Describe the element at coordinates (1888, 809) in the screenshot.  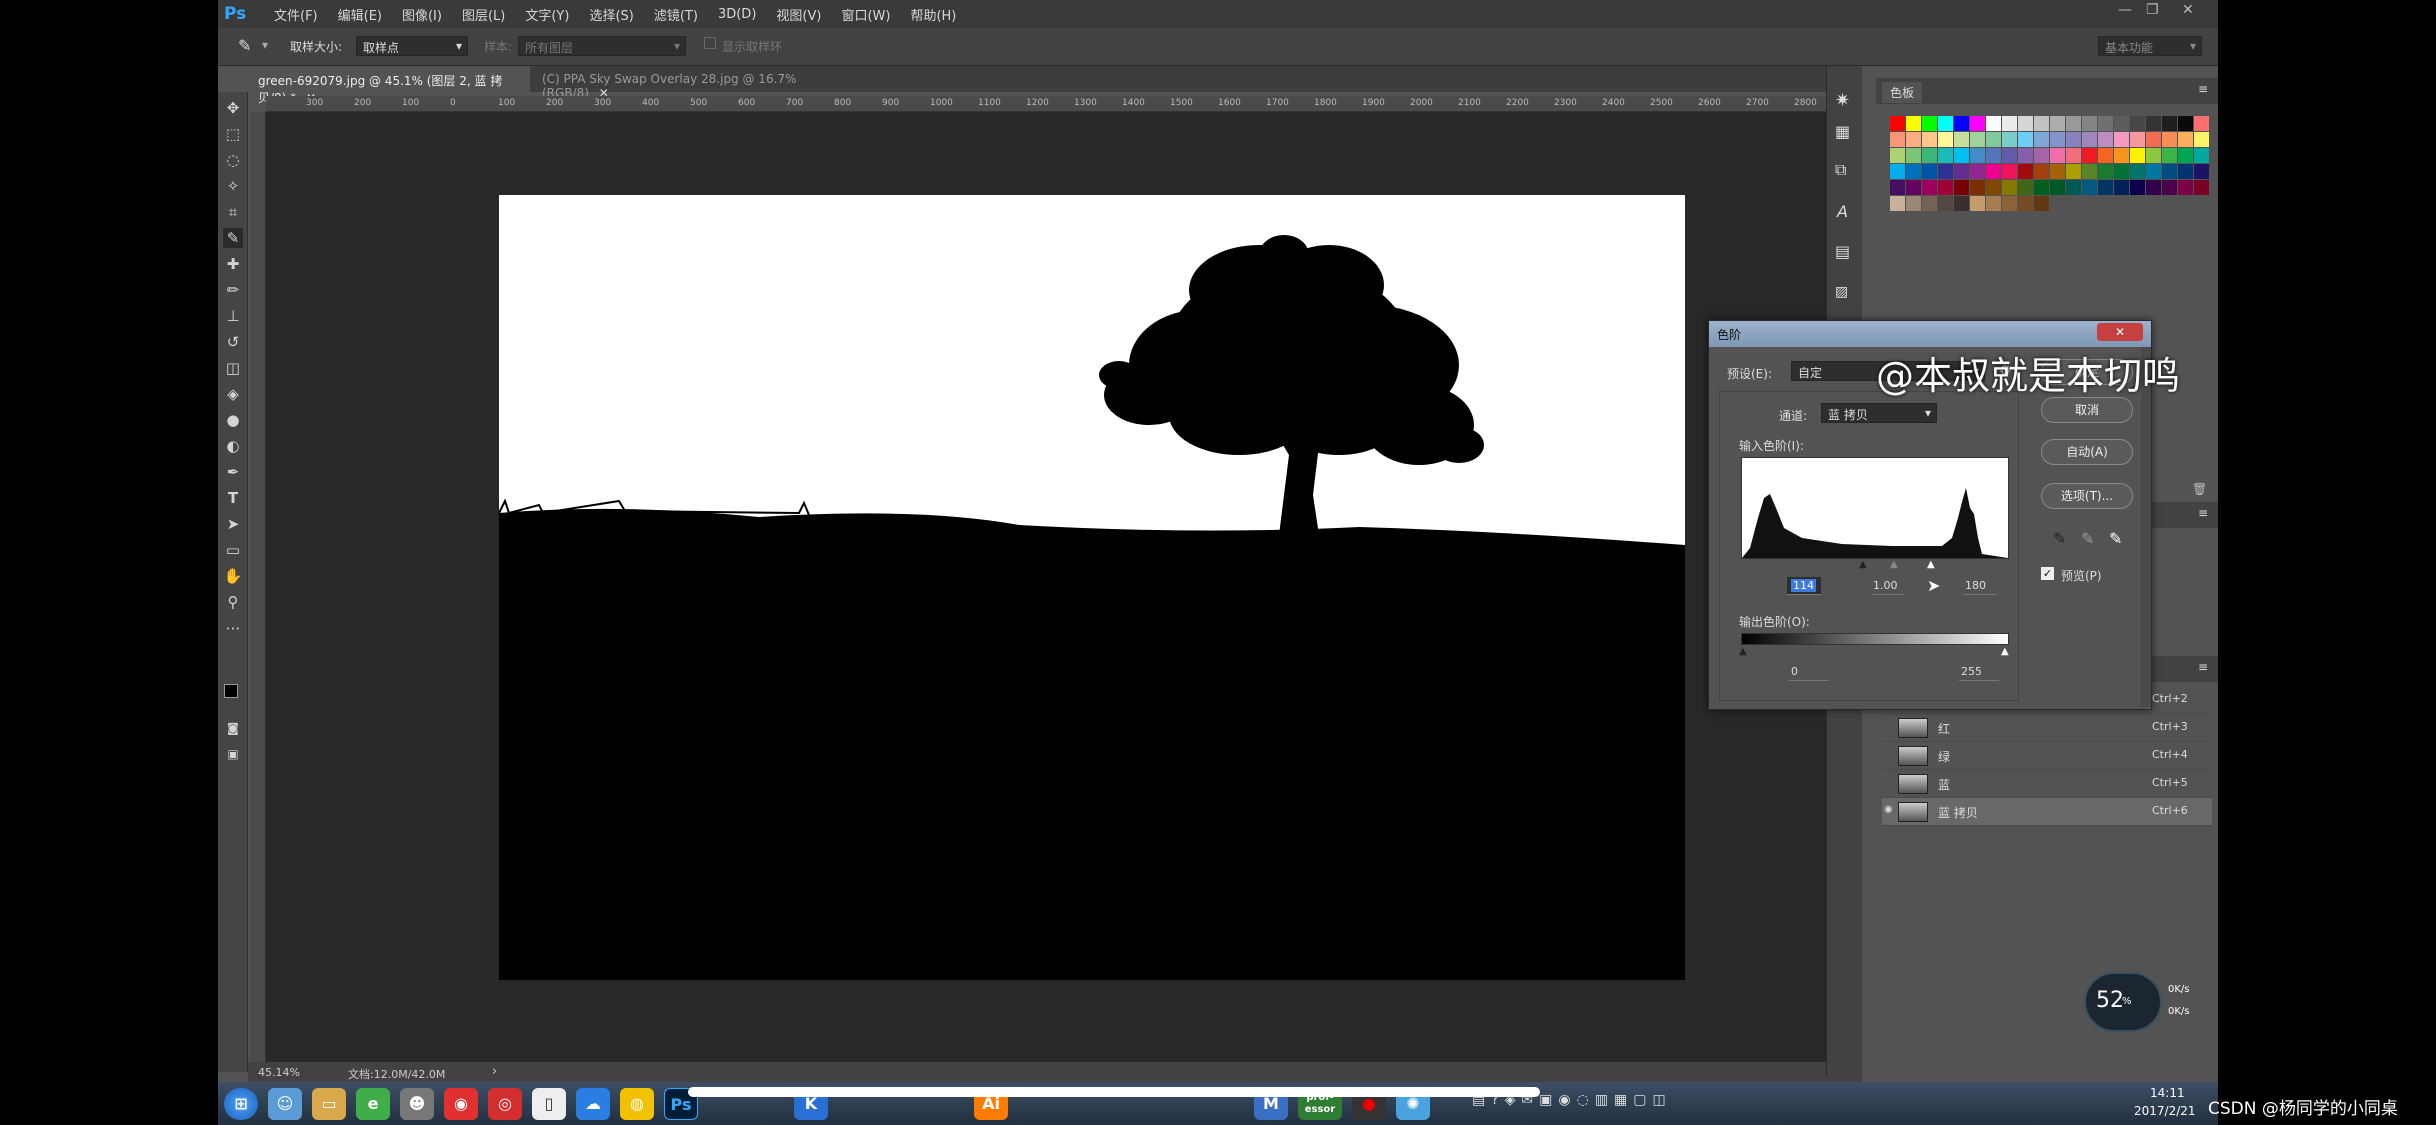
I see `visibility-eye-icon: ◉` at that location.